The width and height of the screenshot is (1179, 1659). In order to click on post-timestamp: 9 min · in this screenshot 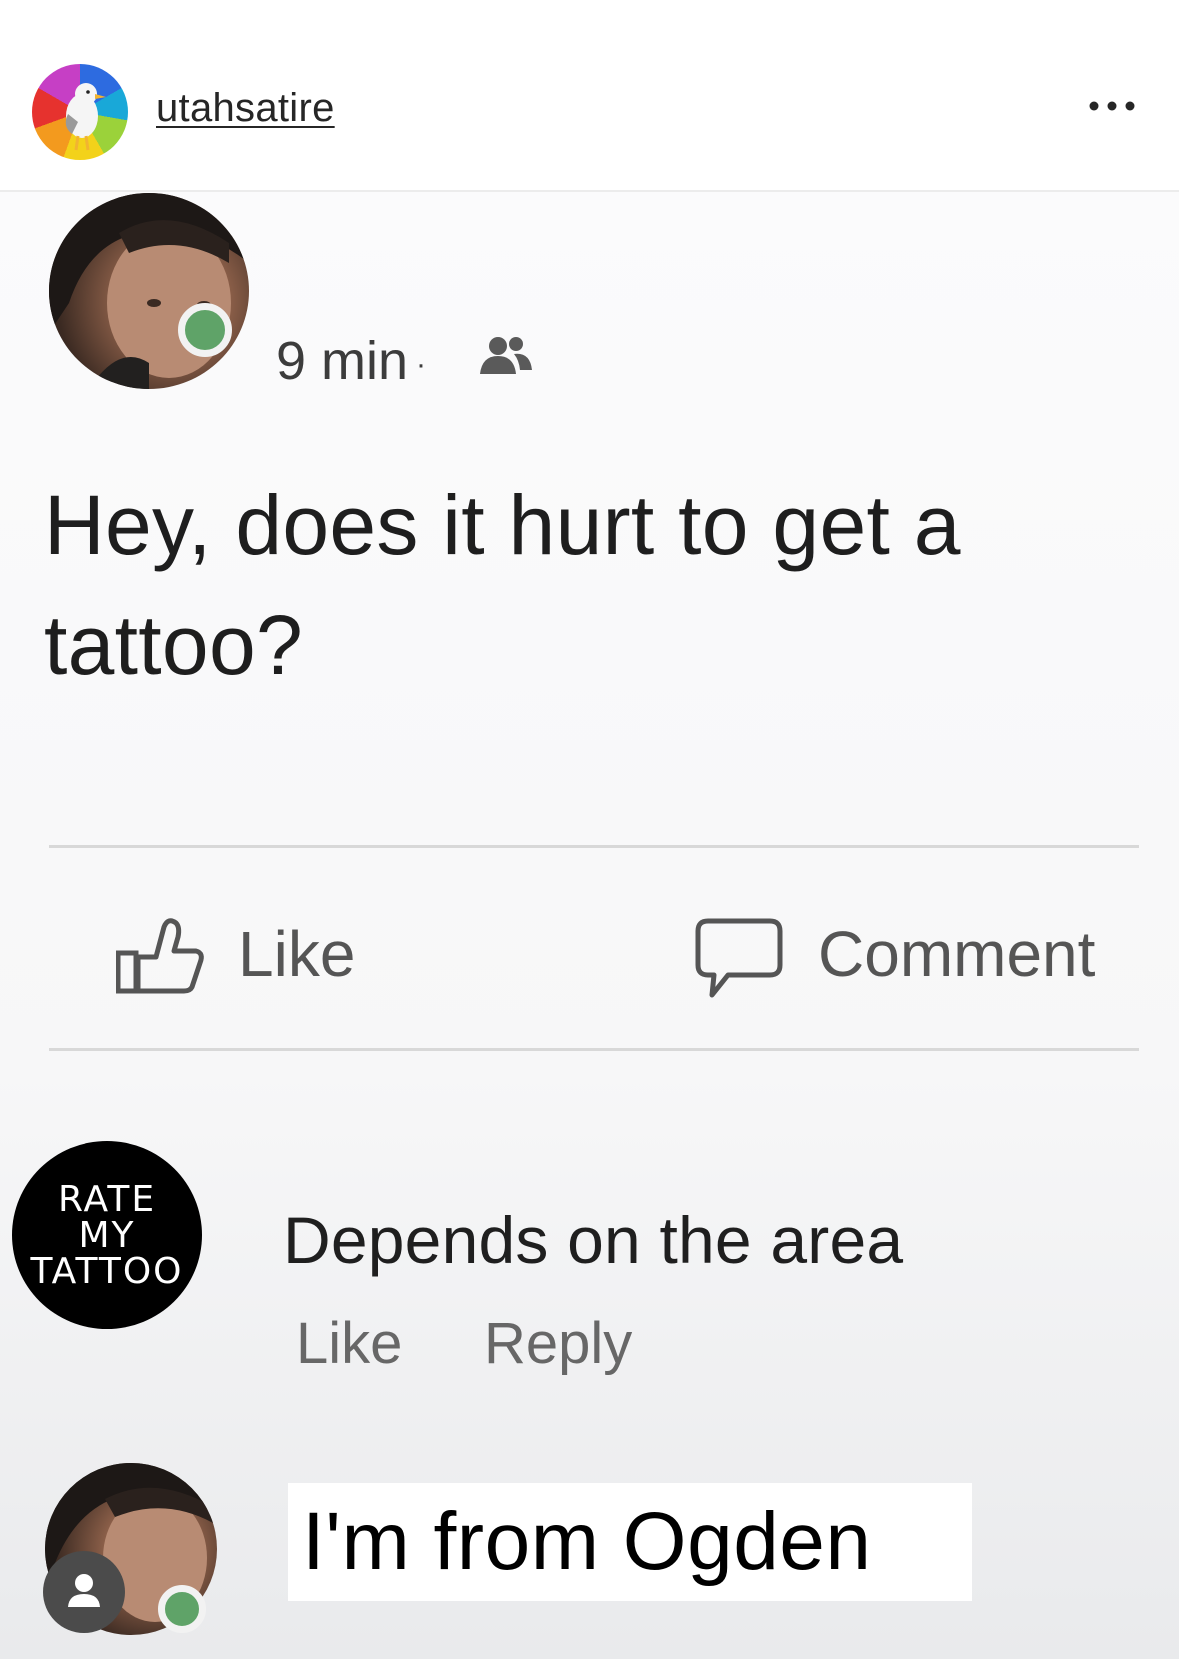, I will do `click(351, 361)`.